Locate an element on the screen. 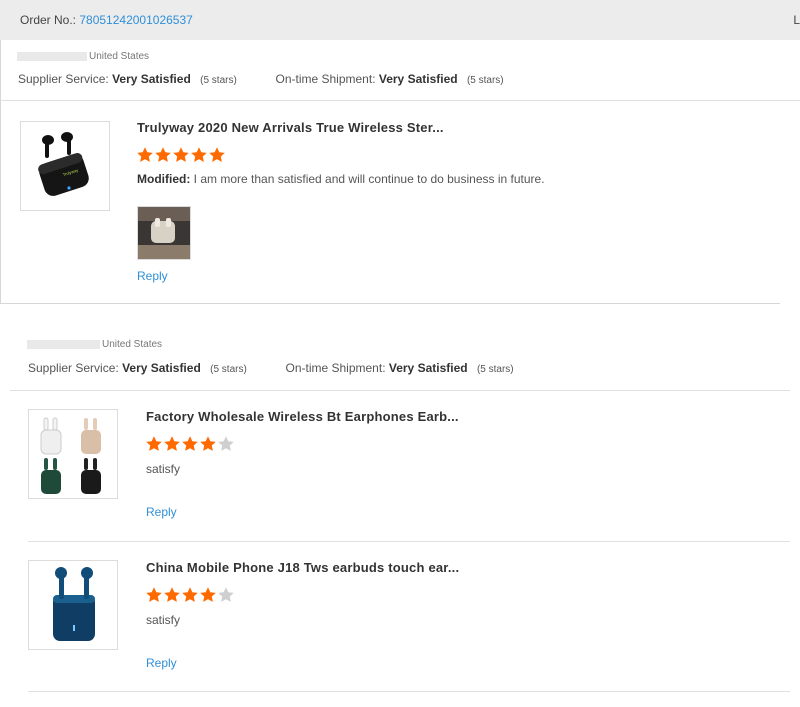 Image resolution: width=800 pixels, height=707 pixels. product-thumbnail: Trulyway is located at coordinates (65, 166).